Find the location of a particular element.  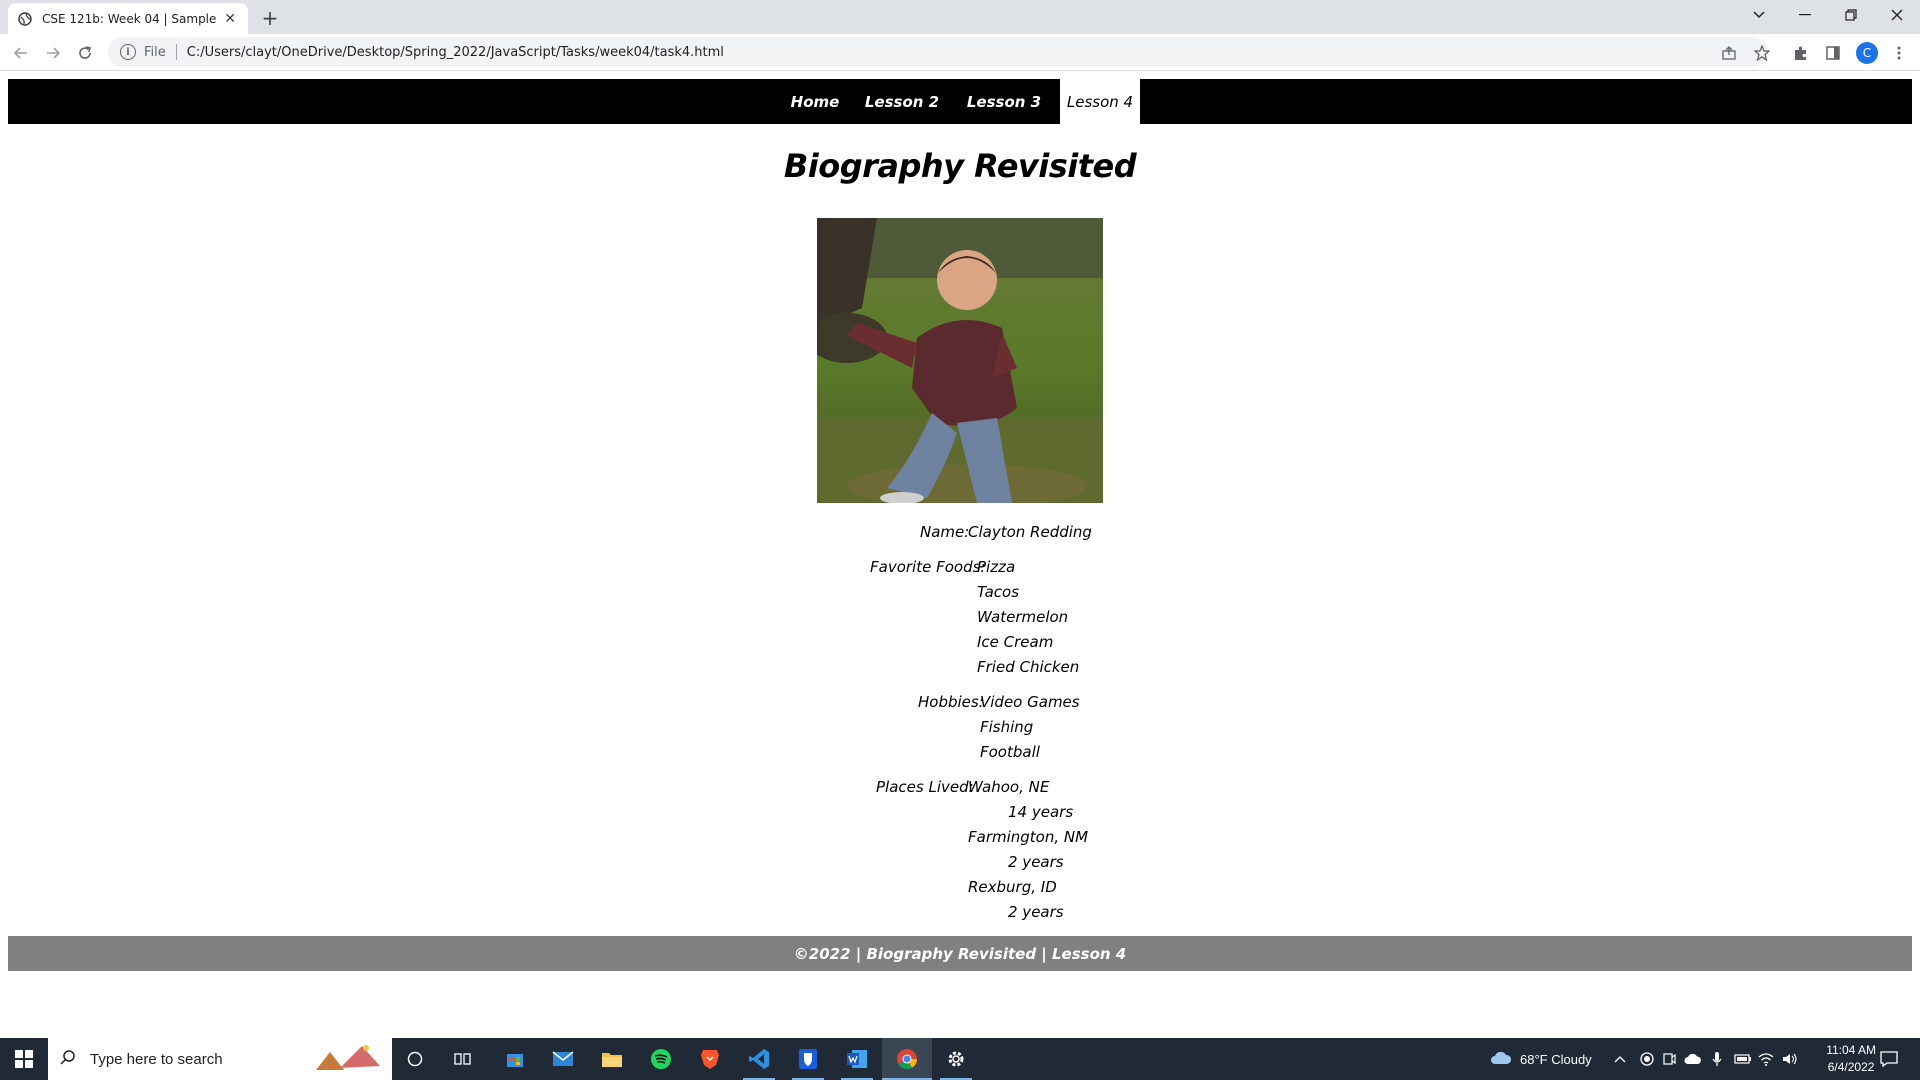

extensions-puzzle-icon is located at coordinates (1801, 53).